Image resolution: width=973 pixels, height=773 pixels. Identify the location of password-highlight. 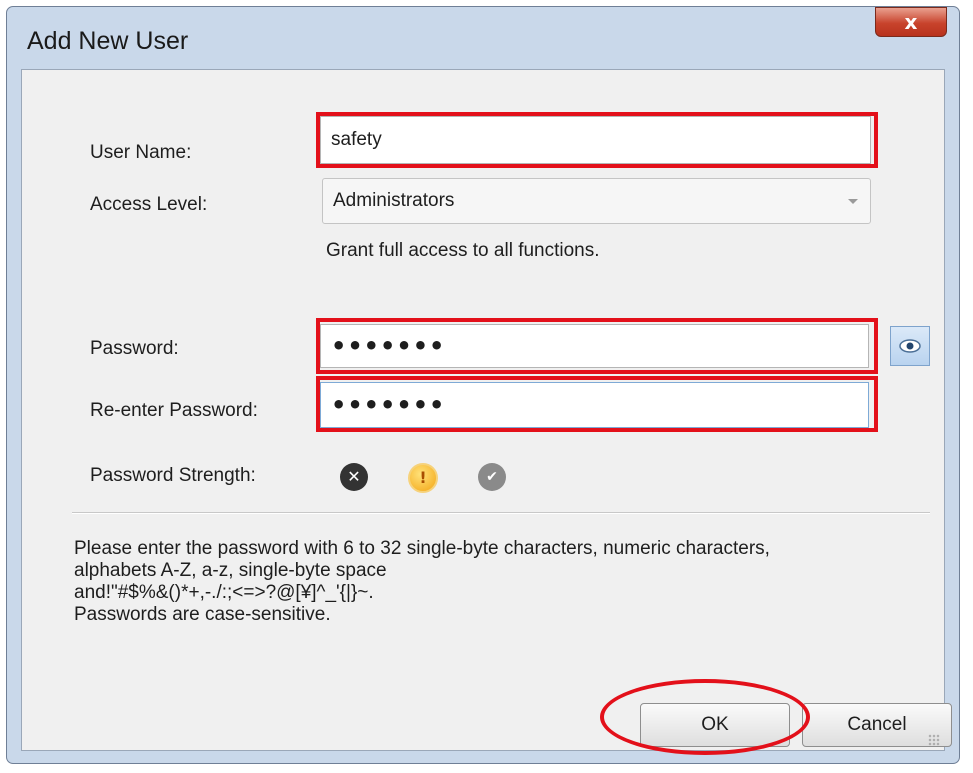
(597, 346).